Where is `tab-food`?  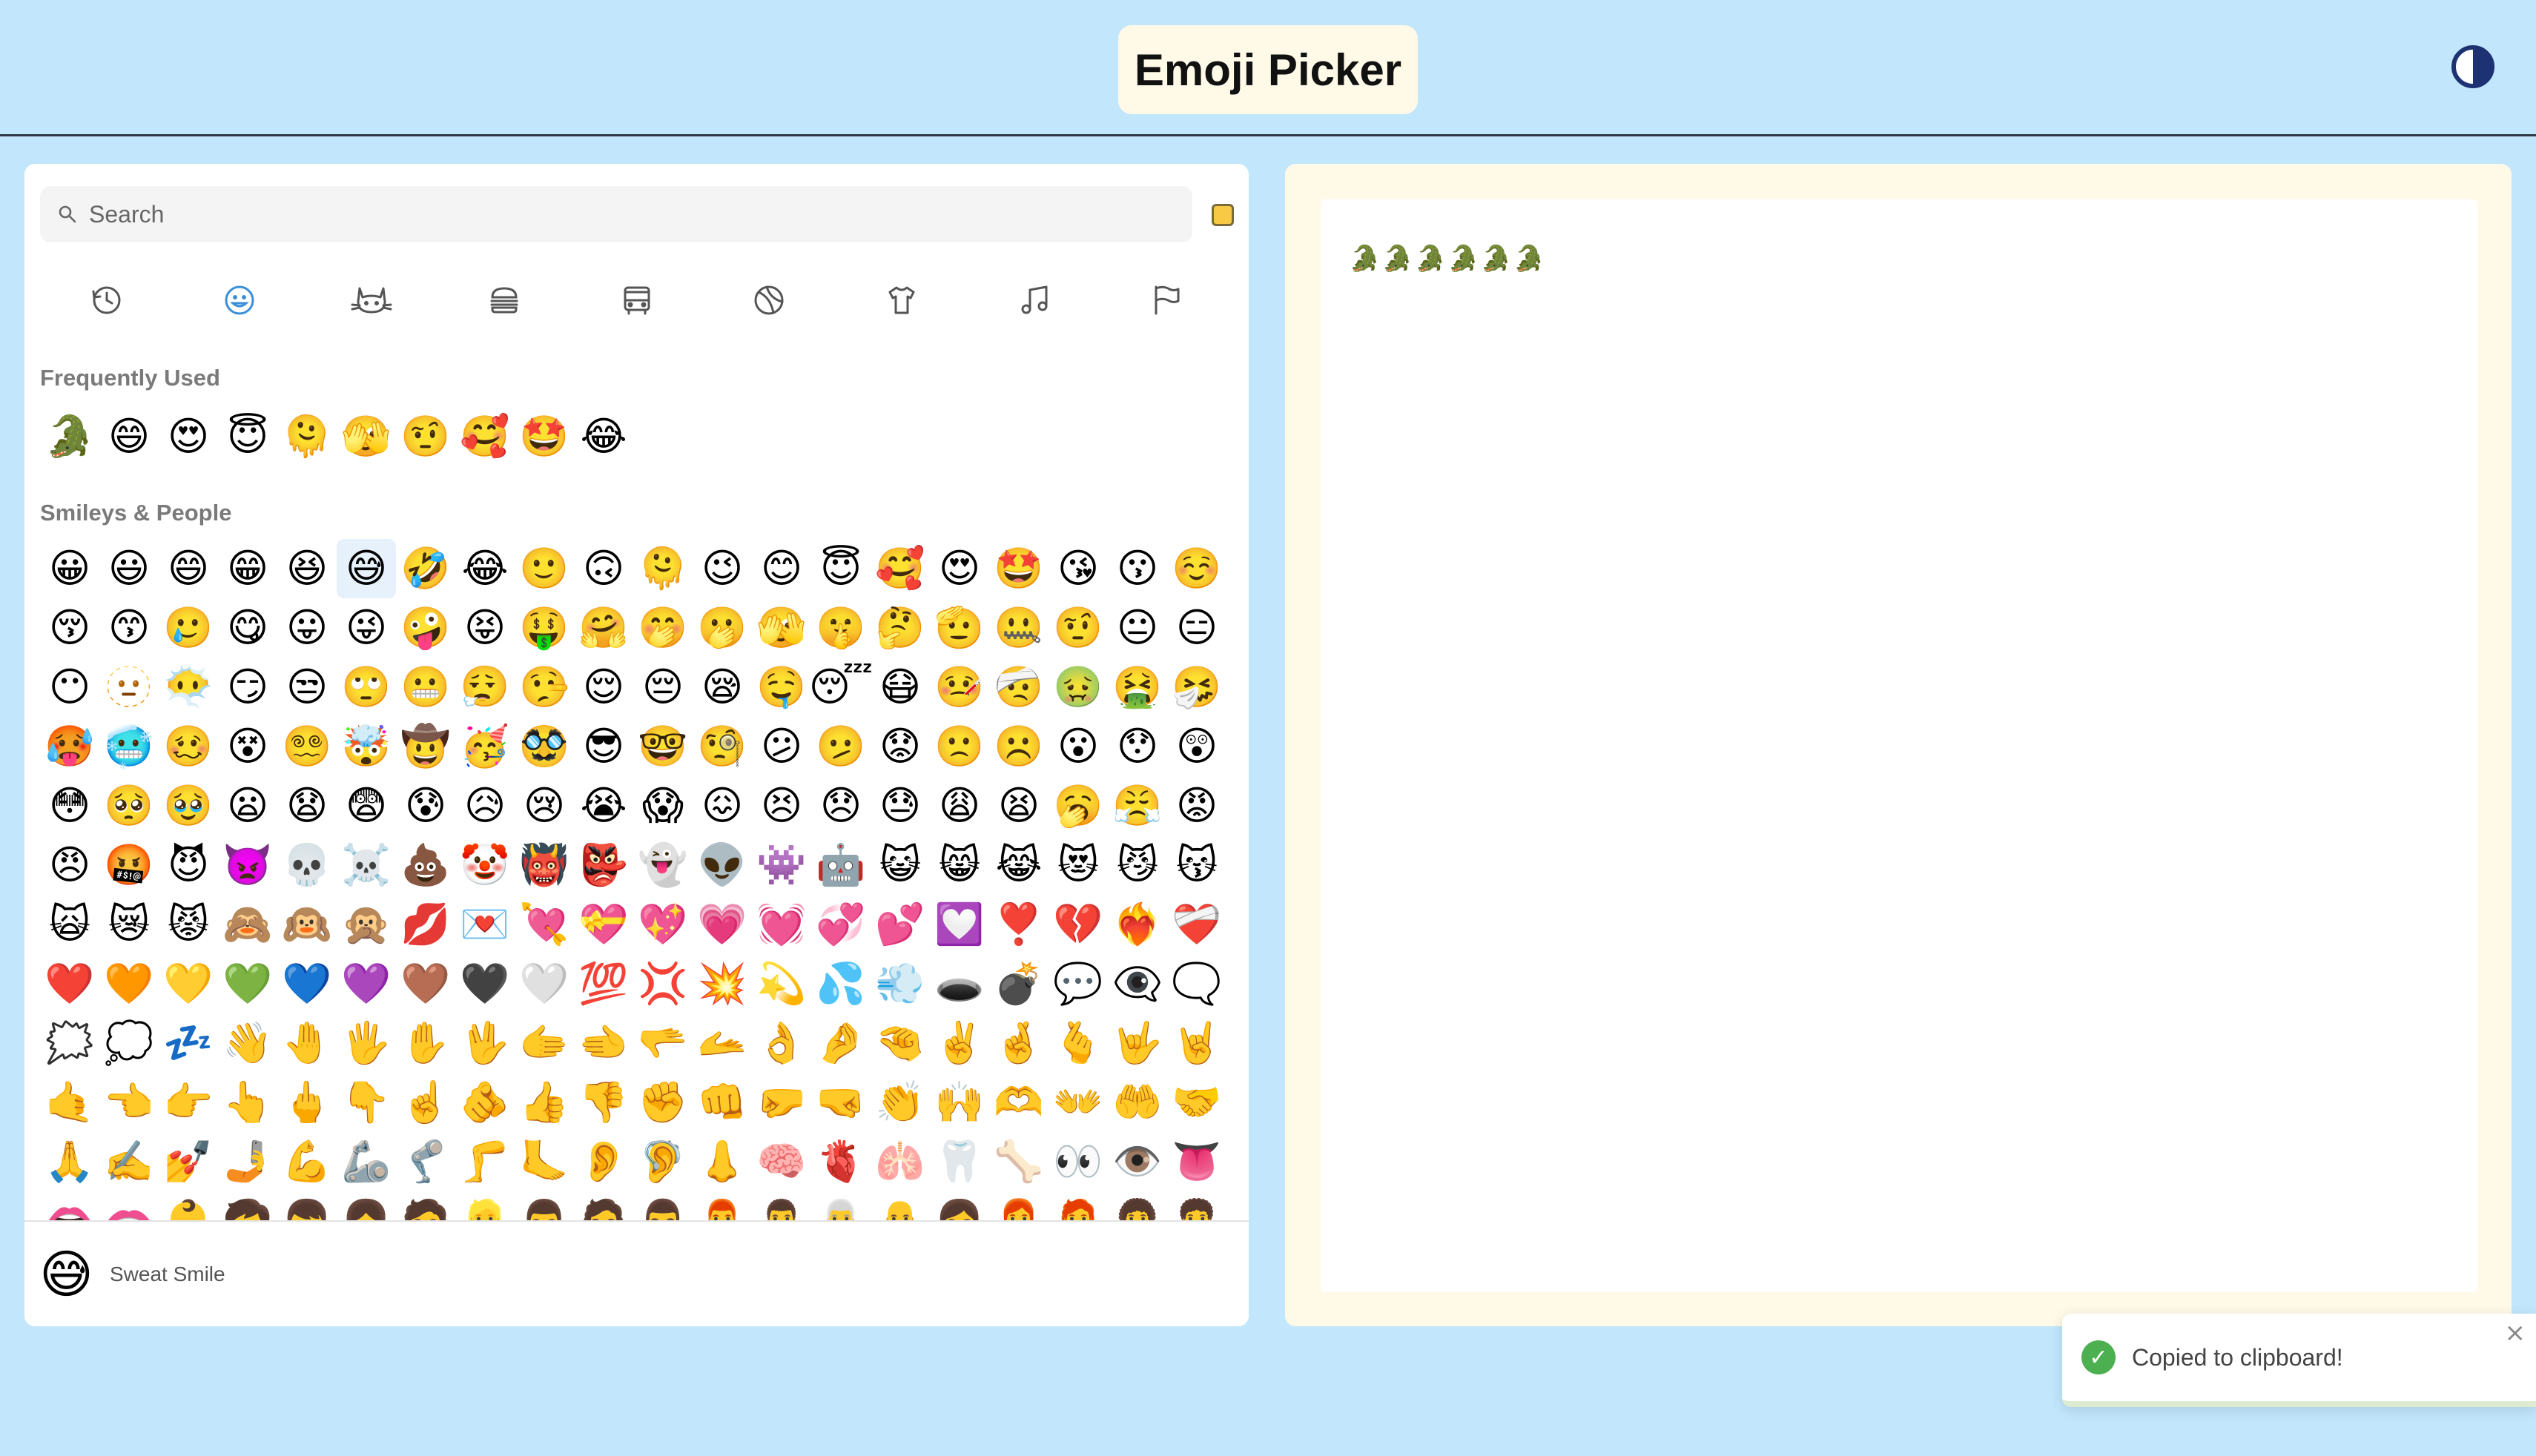 tab-food is located at coordinates (504, 301).